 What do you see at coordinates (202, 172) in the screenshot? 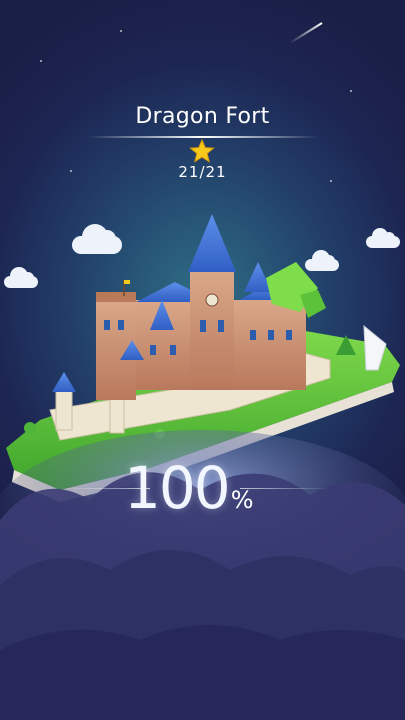
I see `level-progress-count: 21/21` at bounding box center [202, 172].